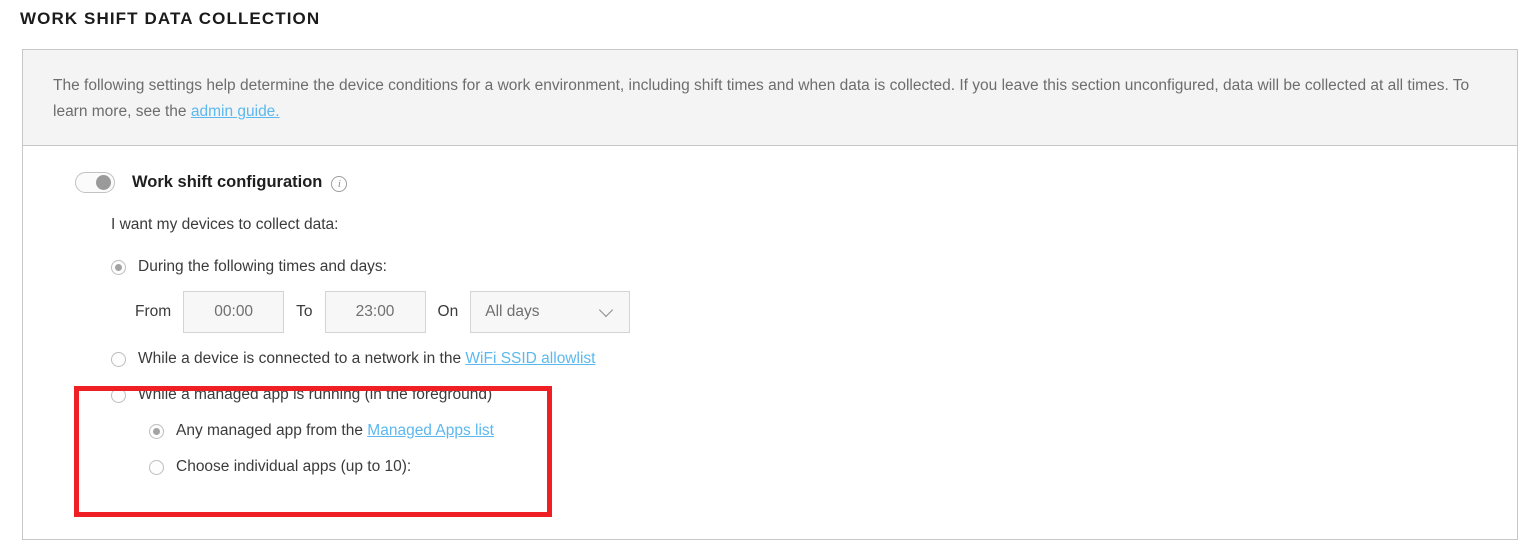  What do you see at coordinates (156, 431) in the screenshot?
I see `radio-any-managed-app` at bounding box center [156, 431].